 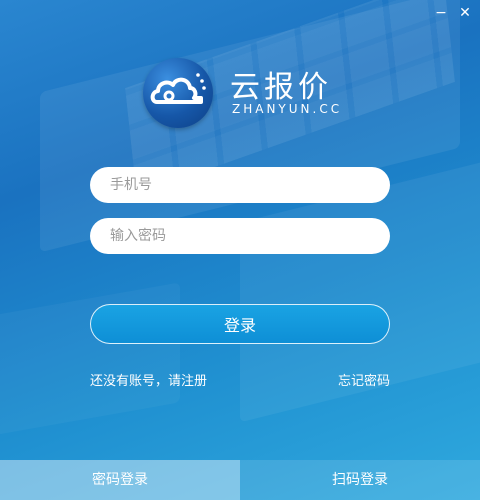 I want to click on password-input, so click(x=240, y=236).